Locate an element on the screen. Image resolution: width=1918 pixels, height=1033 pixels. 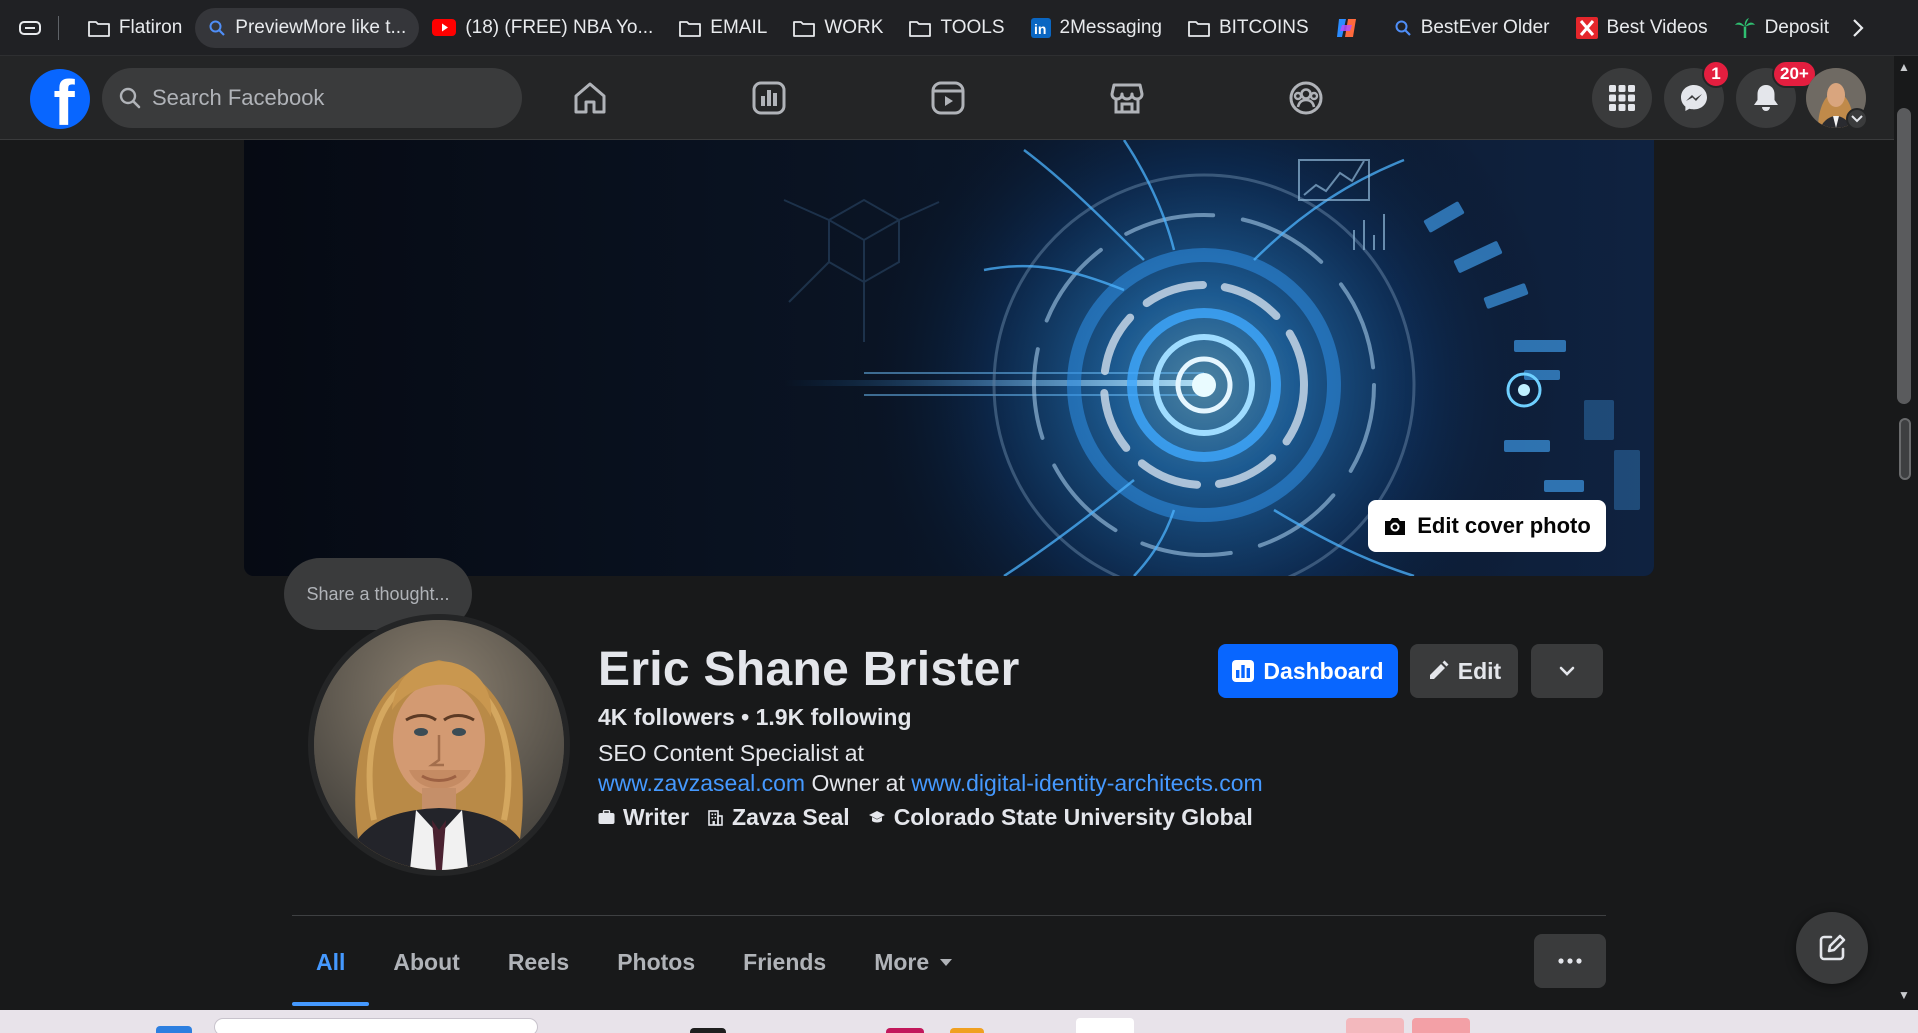
tab-label: Reels is located at coordinates (538, 961).